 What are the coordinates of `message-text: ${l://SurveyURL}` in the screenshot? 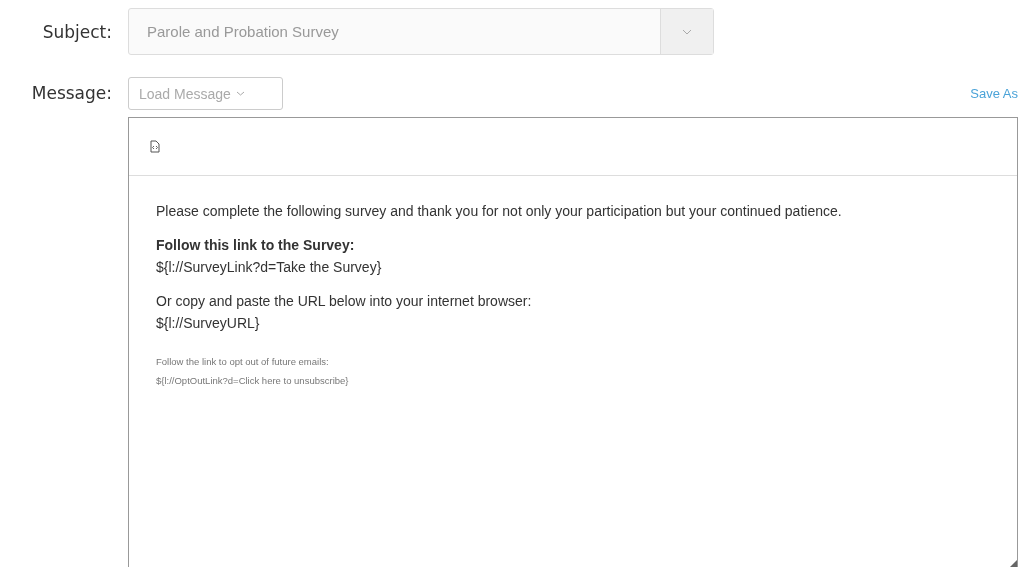 It's located at (208, 323).